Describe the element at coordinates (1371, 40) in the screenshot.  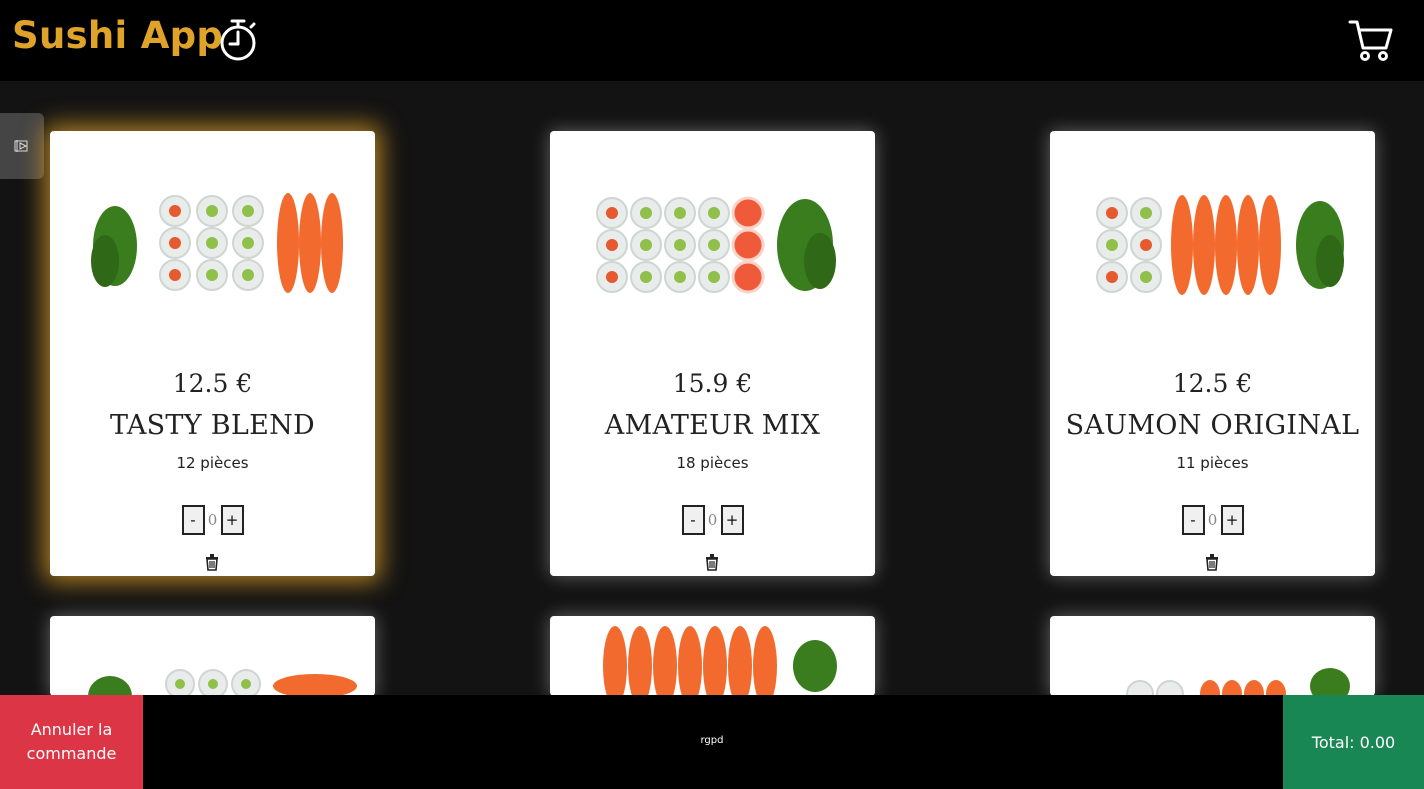
I see `cart-icon` at that location.